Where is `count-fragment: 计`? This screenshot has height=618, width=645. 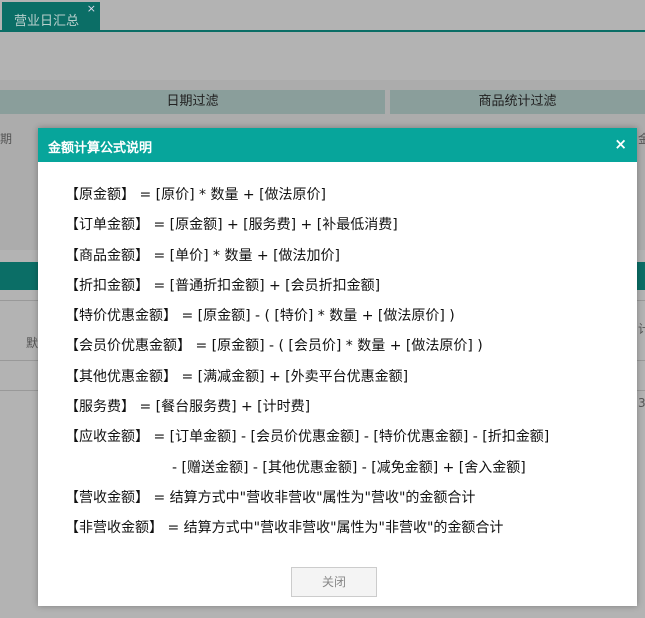
count-fragment: 计 is located at coordinates (641, 329).